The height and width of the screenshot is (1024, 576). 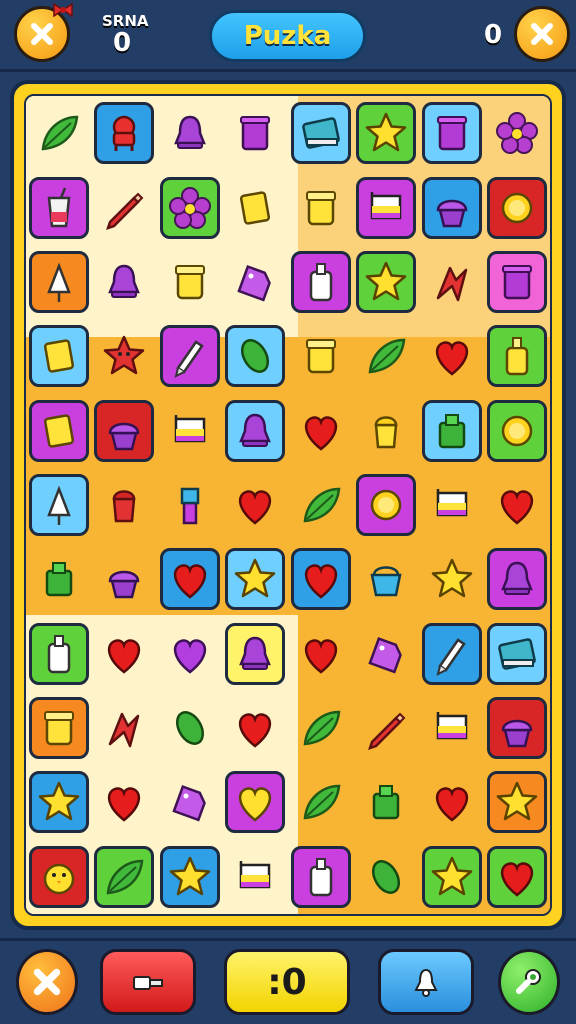 I want to click on bell-button, so click(x=426, y=982).